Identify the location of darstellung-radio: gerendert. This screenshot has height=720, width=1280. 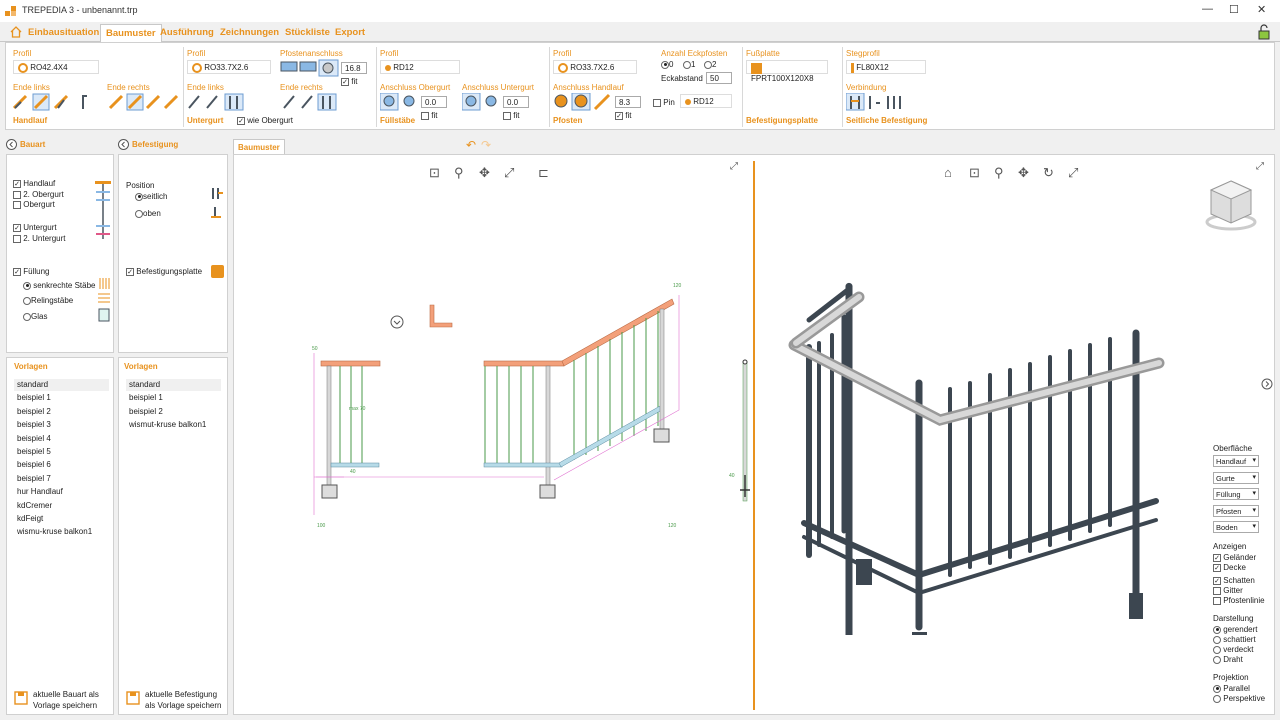
(1235, 629).